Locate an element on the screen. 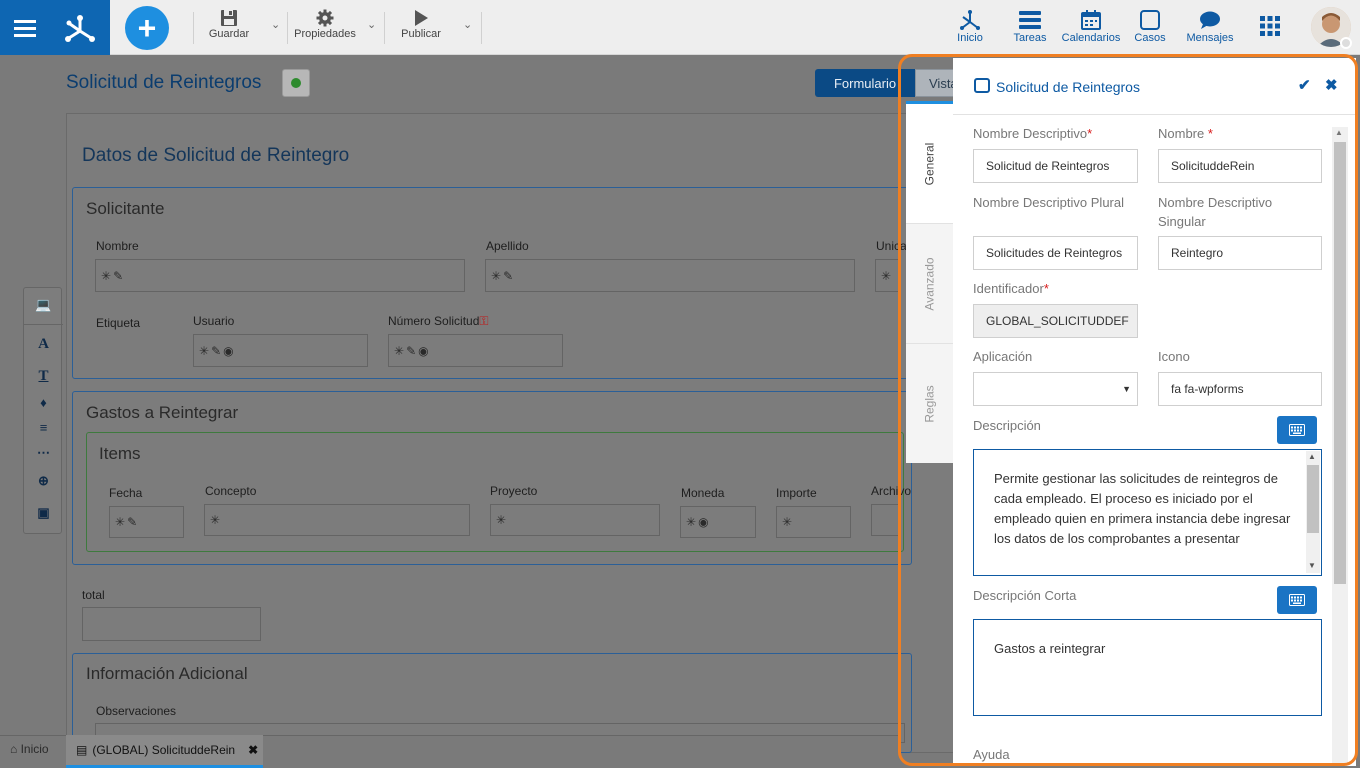 This screenshot has height=768, width=1360. bottom-tab-form: ▤ (GLOBAL) SolicituddeRein ✖ is located at coordinates (164, 751).